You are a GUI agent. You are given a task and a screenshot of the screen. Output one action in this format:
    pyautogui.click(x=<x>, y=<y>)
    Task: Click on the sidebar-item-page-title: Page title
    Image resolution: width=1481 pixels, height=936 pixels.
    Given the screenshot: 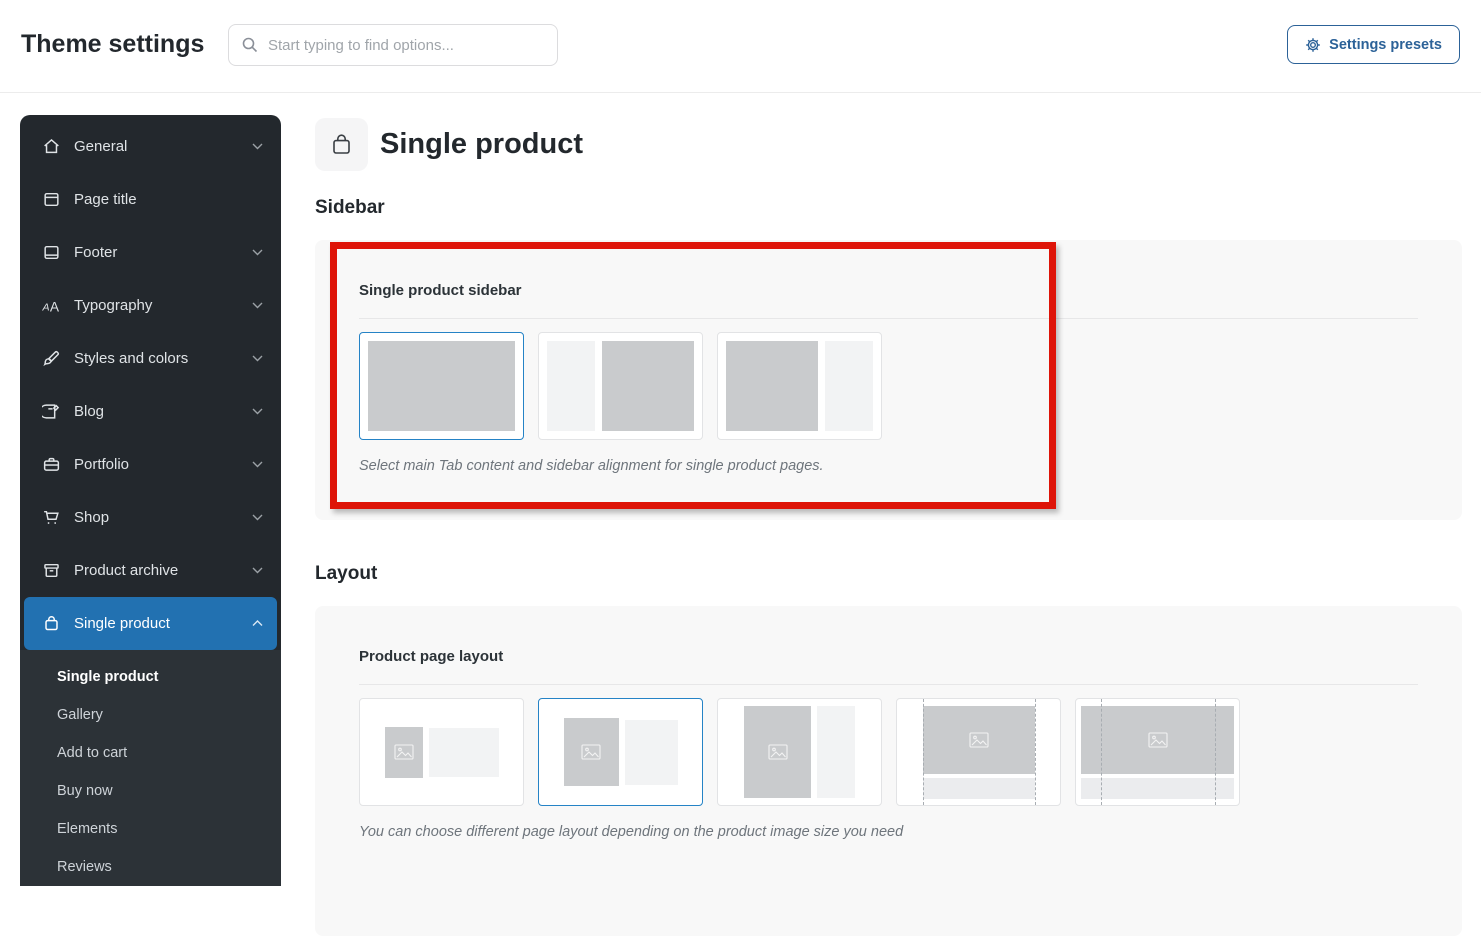 What is the action you would take?
    pyautogui.click(x=150, y=199)
    